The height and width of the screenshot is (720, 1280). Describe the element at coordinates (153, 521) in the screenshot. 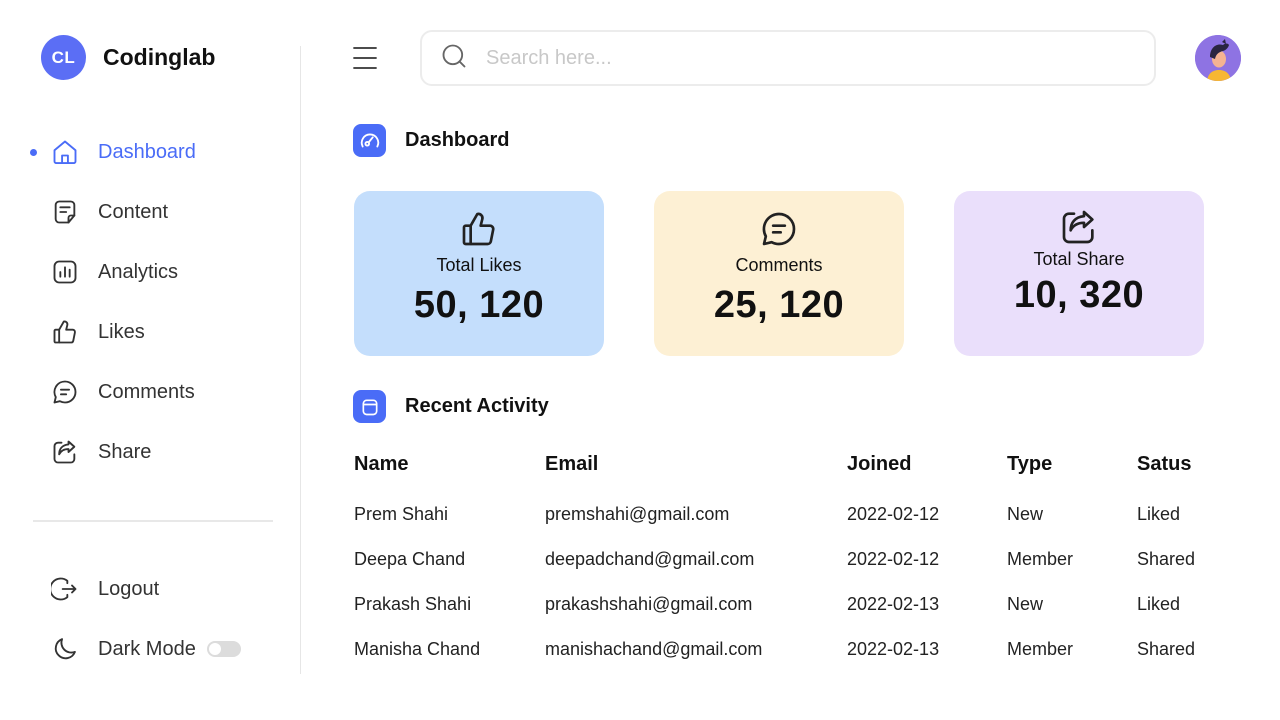

I see `sidebar-divider` at that location.